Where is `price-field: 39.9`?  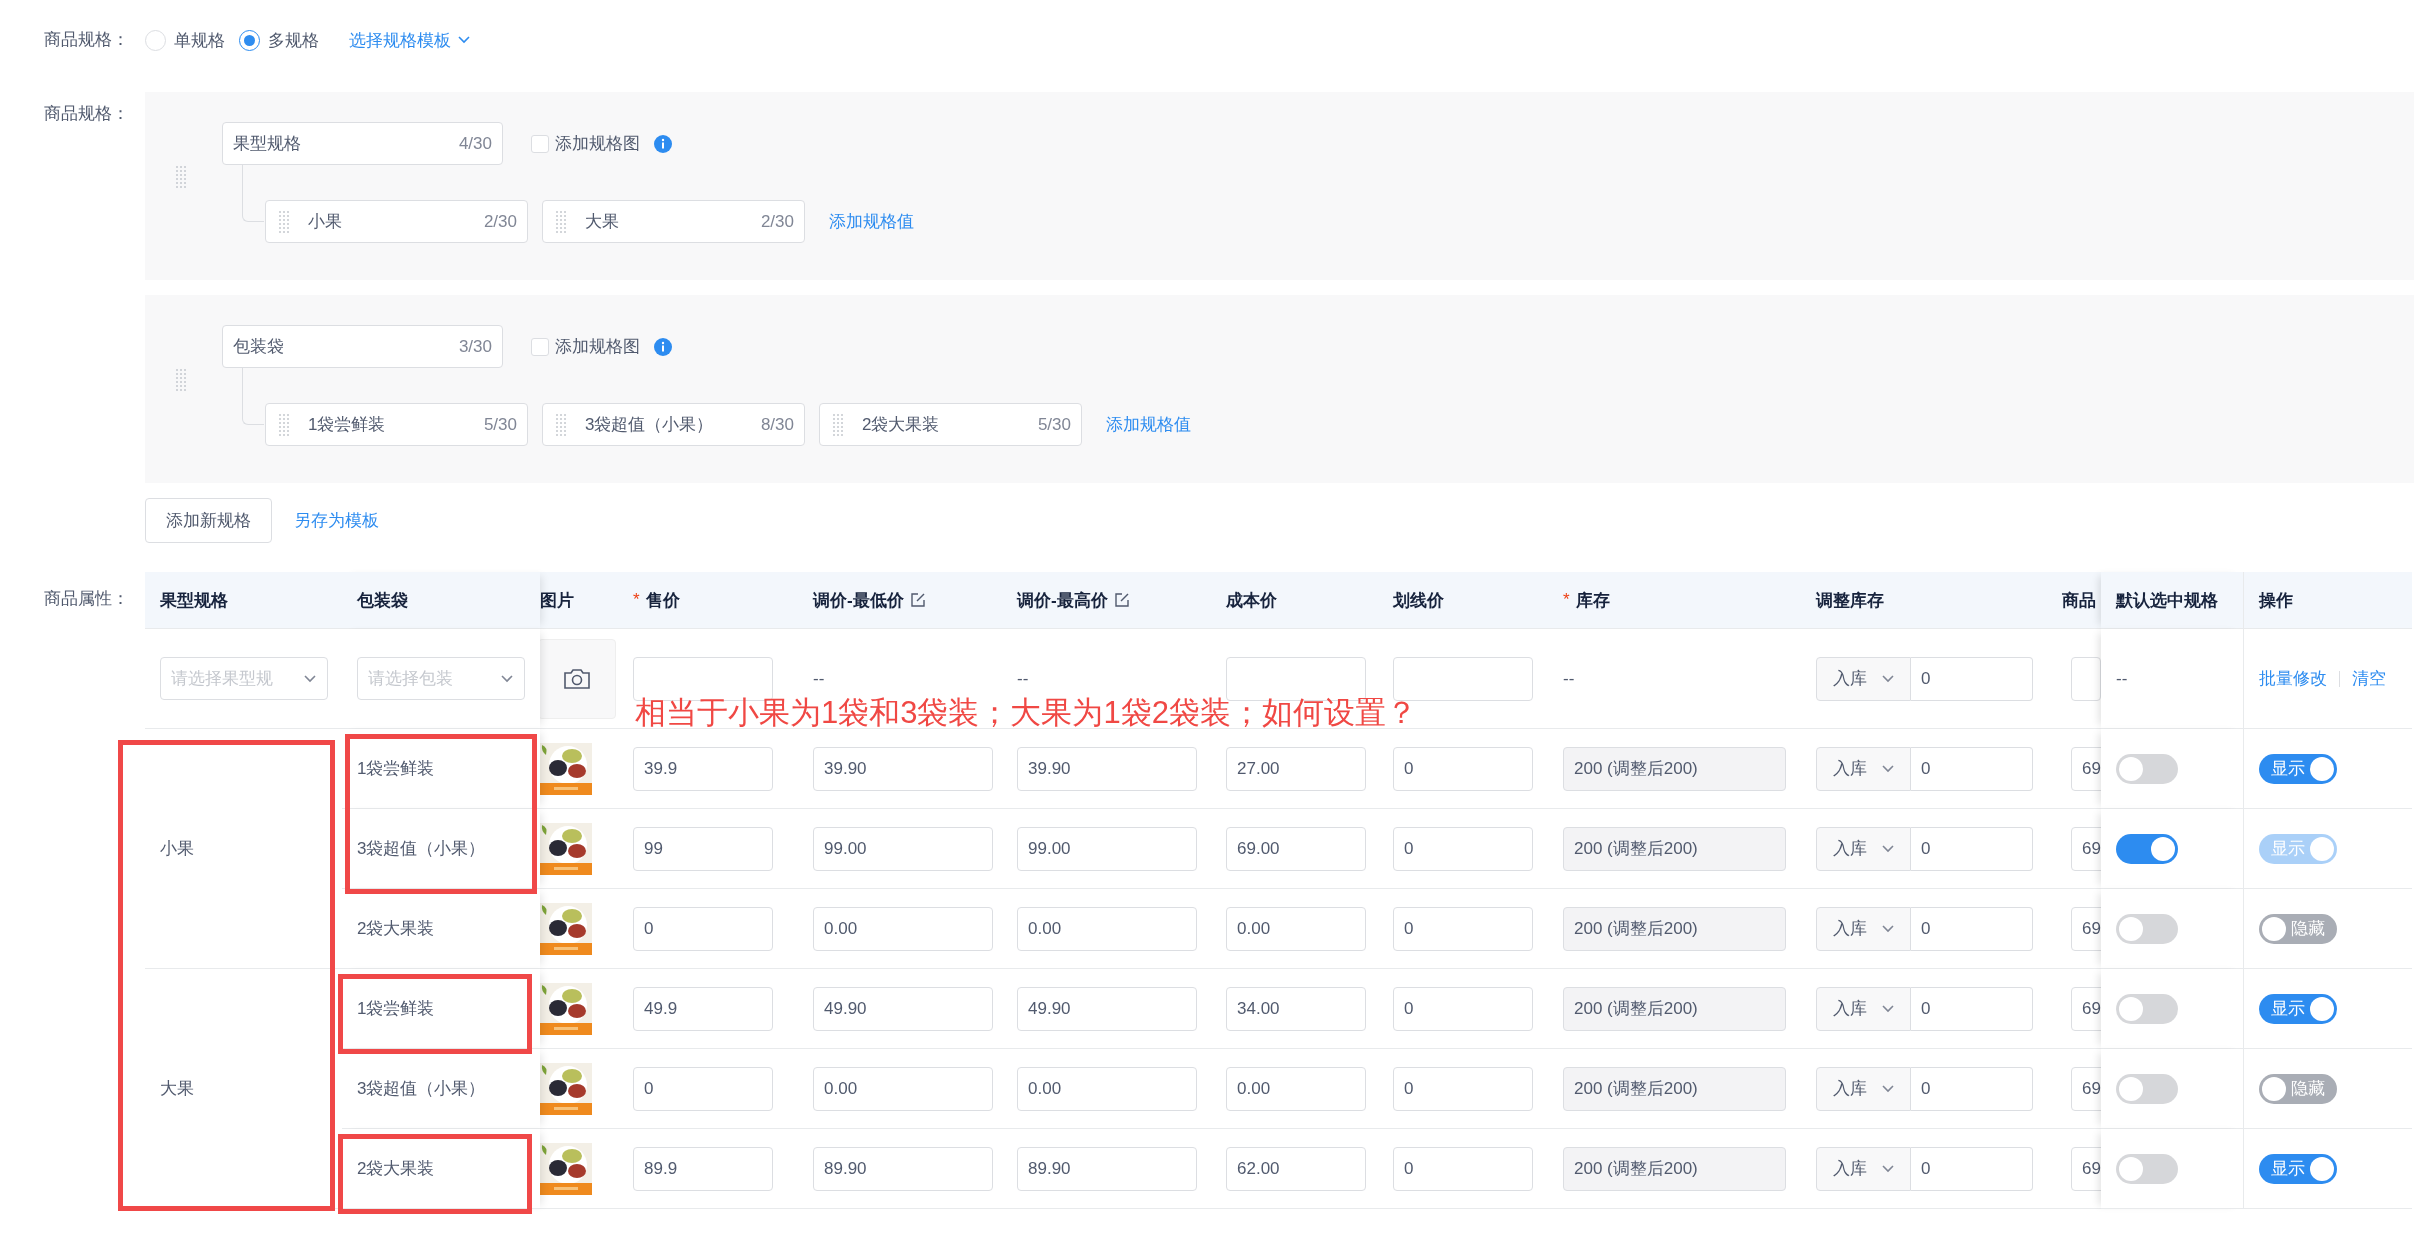 price-field: 39.9 is located at coordinates (703, 768).